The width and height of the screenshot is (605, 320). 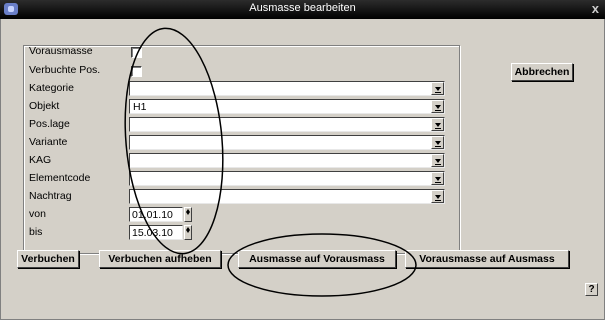 I want to click on nachtrag-label: Nachtrag, so click(x=50, y=196).